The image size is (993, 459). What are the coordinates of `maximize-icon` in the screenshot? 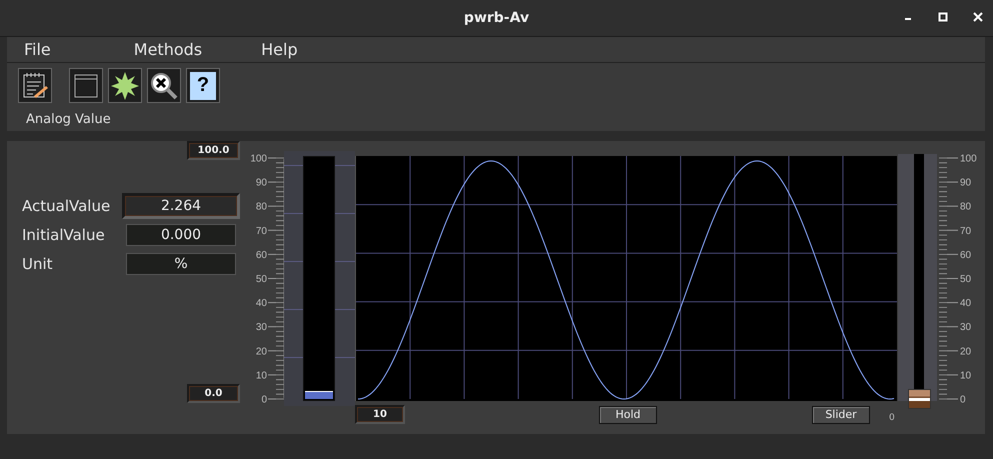 It's located at (943, 17).